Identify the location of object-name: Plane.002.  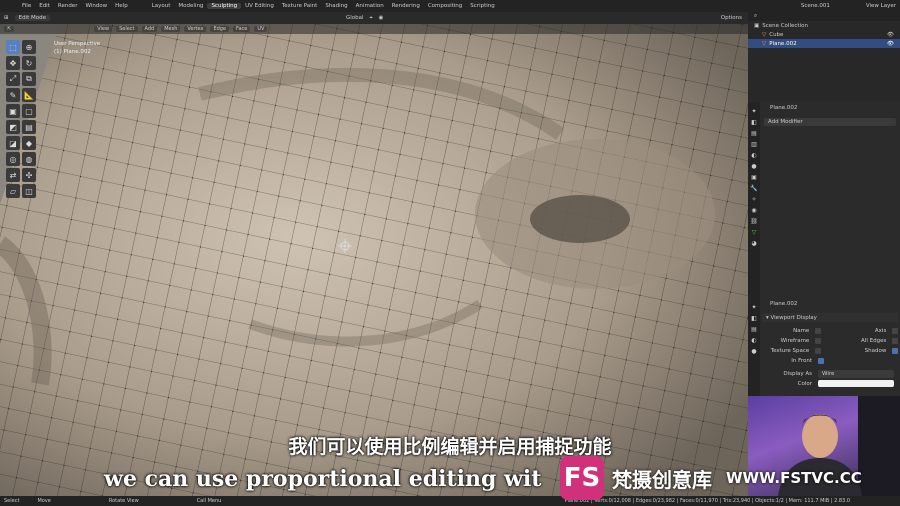
(830, 304).